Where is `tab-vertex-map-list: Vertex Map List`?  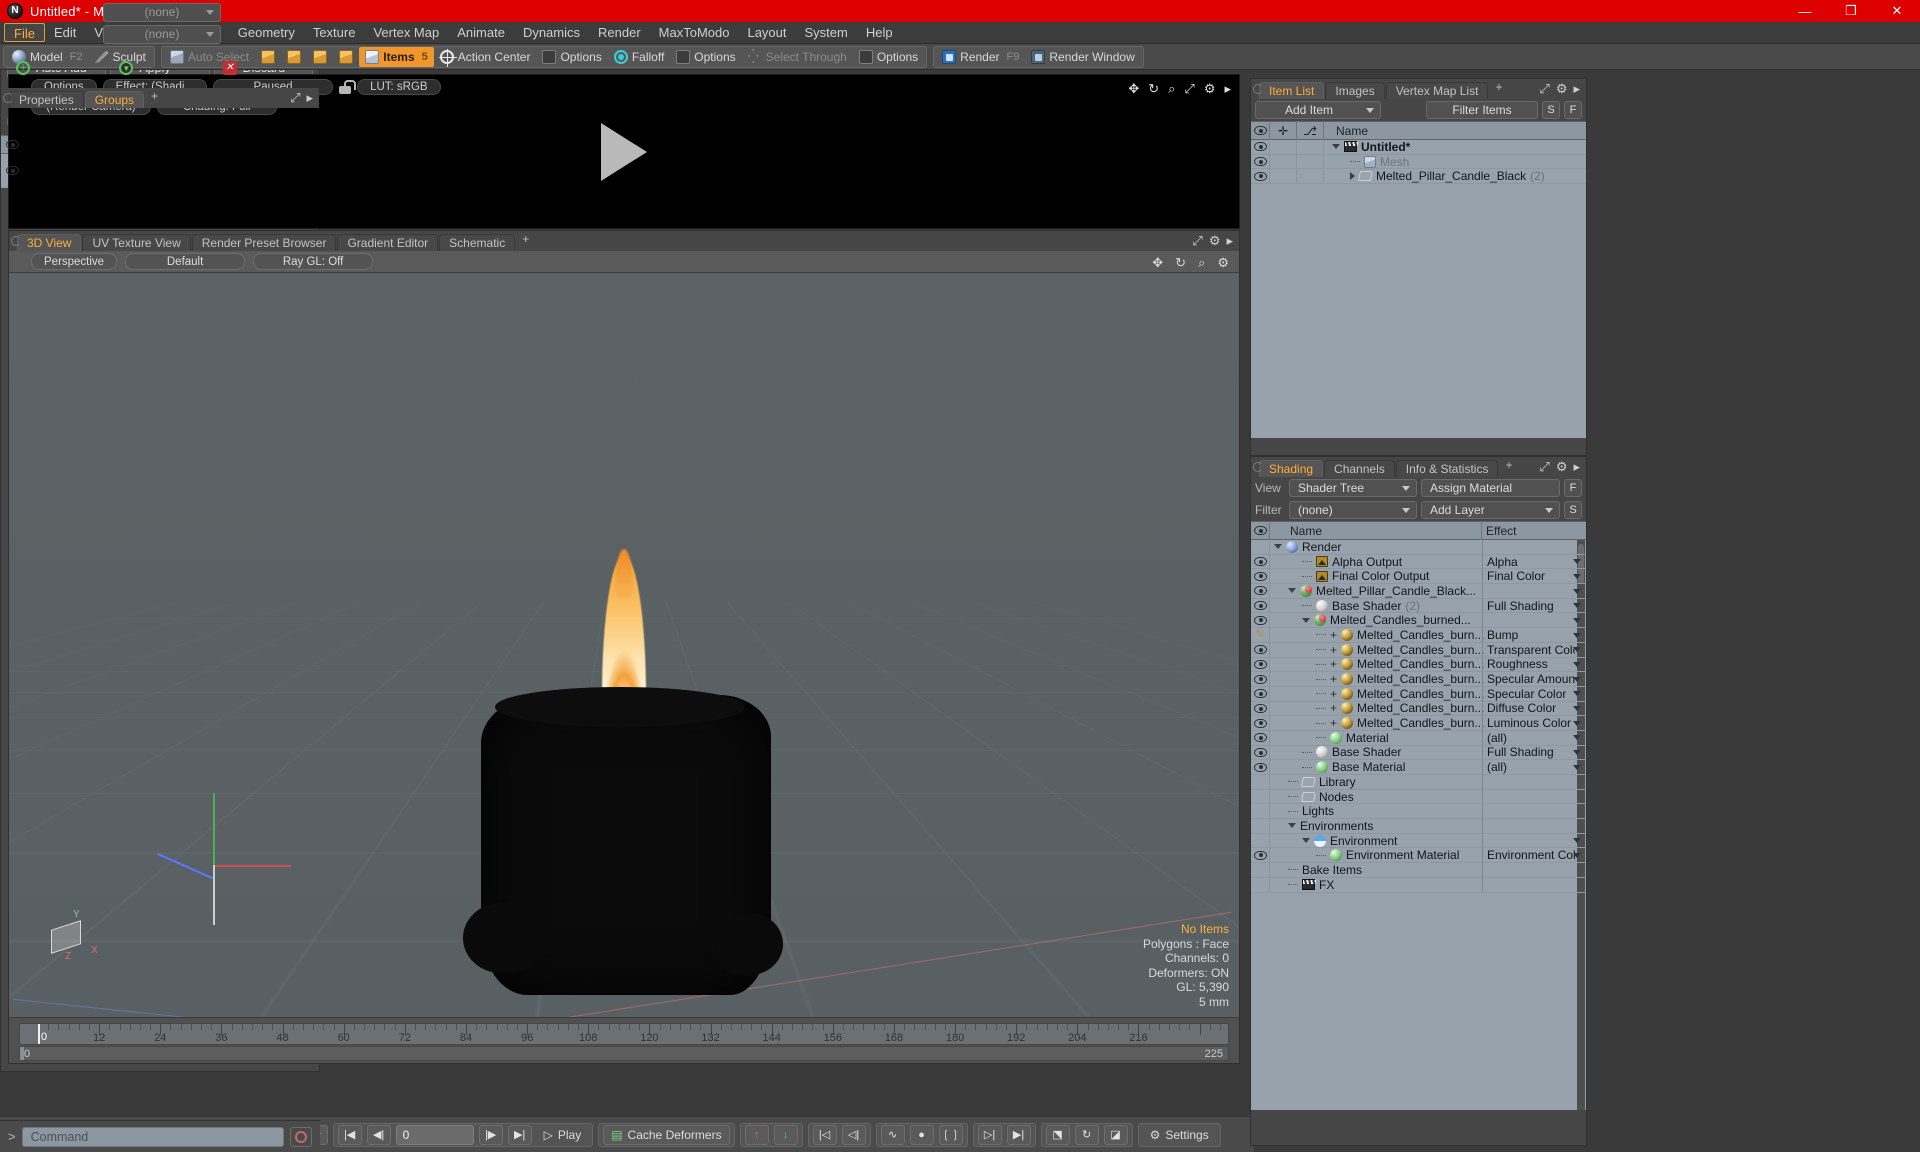
tab-vertex-map-list: Vertex Map List is located at coordinates (1437, 90).